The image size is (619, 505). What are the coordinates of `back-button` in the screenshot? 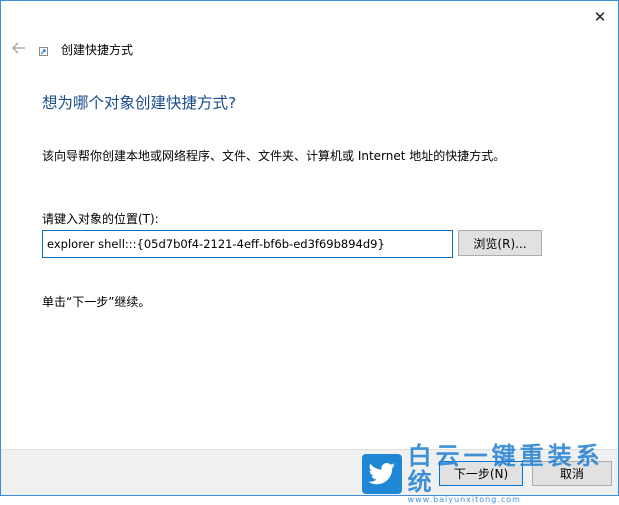 It's located at (19, 48).